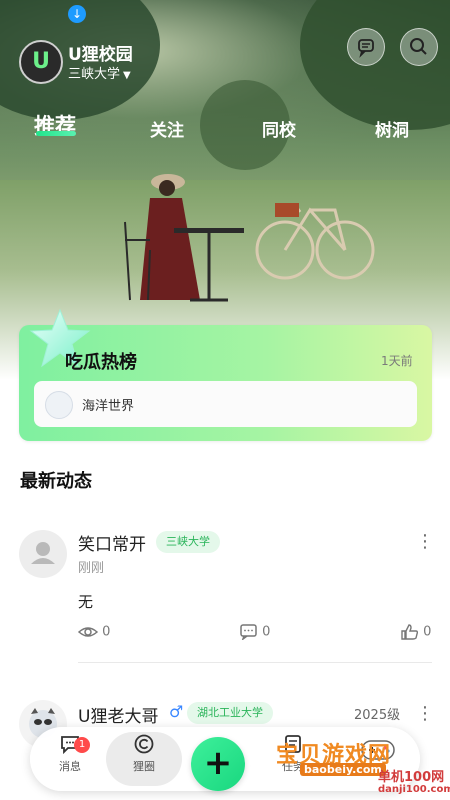  I want to click on chat-bubble-icon, so click(366, 48).